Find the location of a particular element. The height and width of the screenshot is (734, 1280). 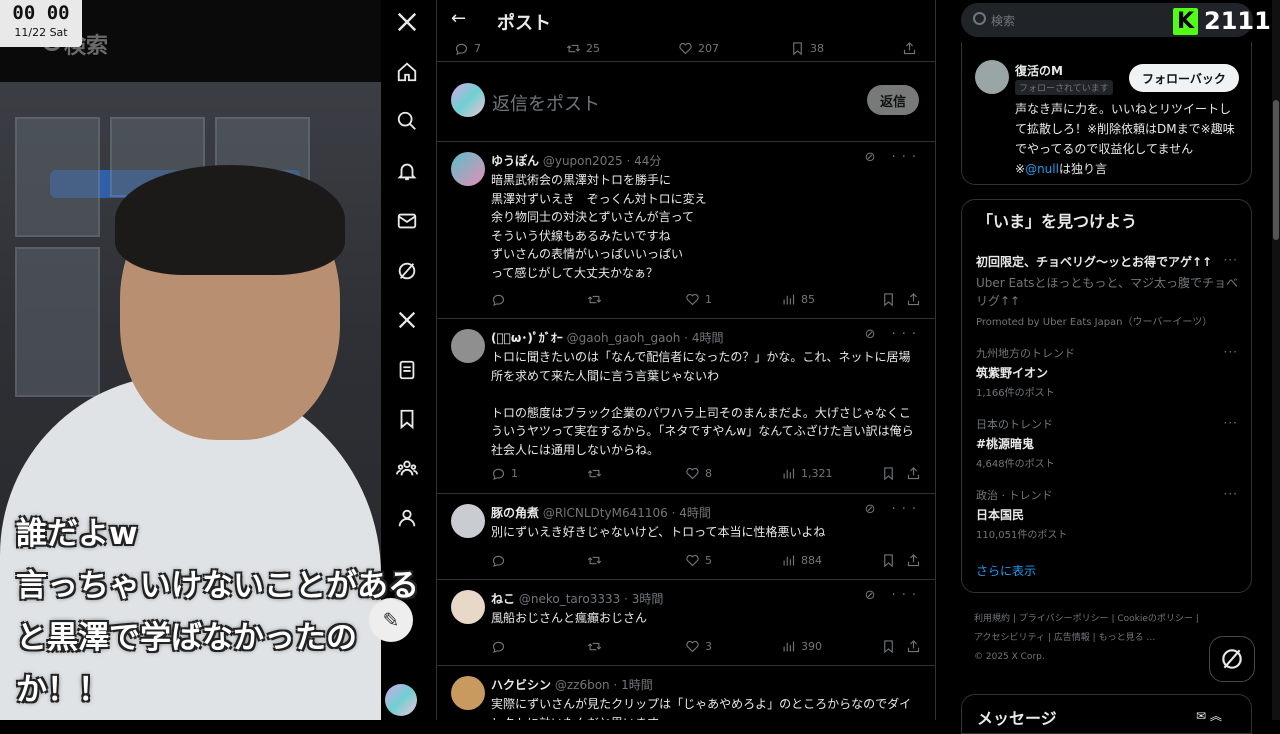

communities-icon is located at coordinates (407, 468).